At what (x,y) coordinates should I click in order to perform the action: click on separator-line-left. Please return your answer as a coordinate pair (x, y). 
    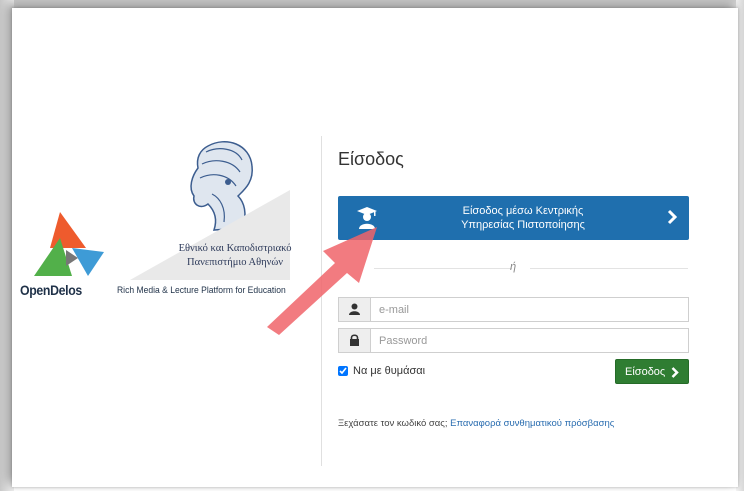
    Looking at the image, I should click on (443, 268).